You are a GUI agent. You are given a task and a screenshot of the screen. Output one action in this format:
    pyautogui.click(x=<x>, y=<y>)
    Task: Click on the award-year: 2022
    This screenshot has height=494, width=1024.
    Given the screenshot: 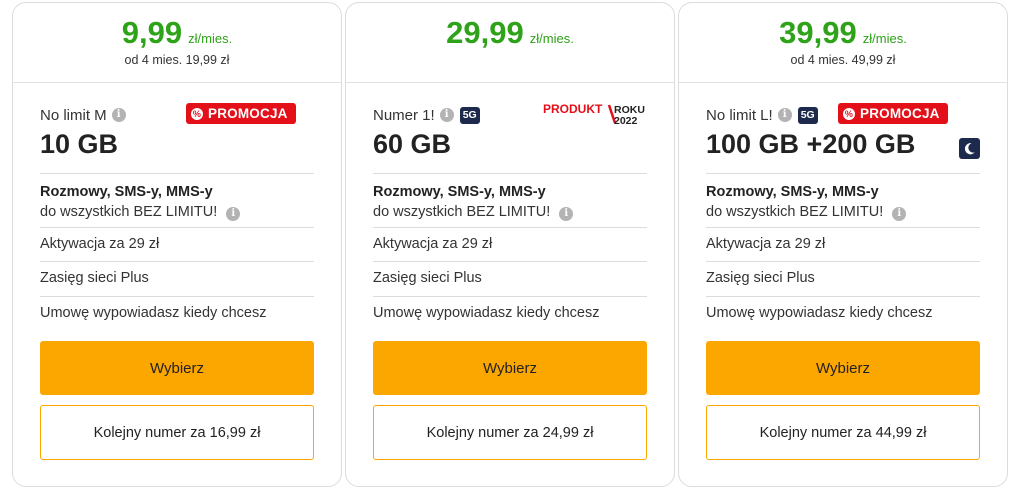 What is the action you would take?
    pyautogui.click(x=626, y=120)
    